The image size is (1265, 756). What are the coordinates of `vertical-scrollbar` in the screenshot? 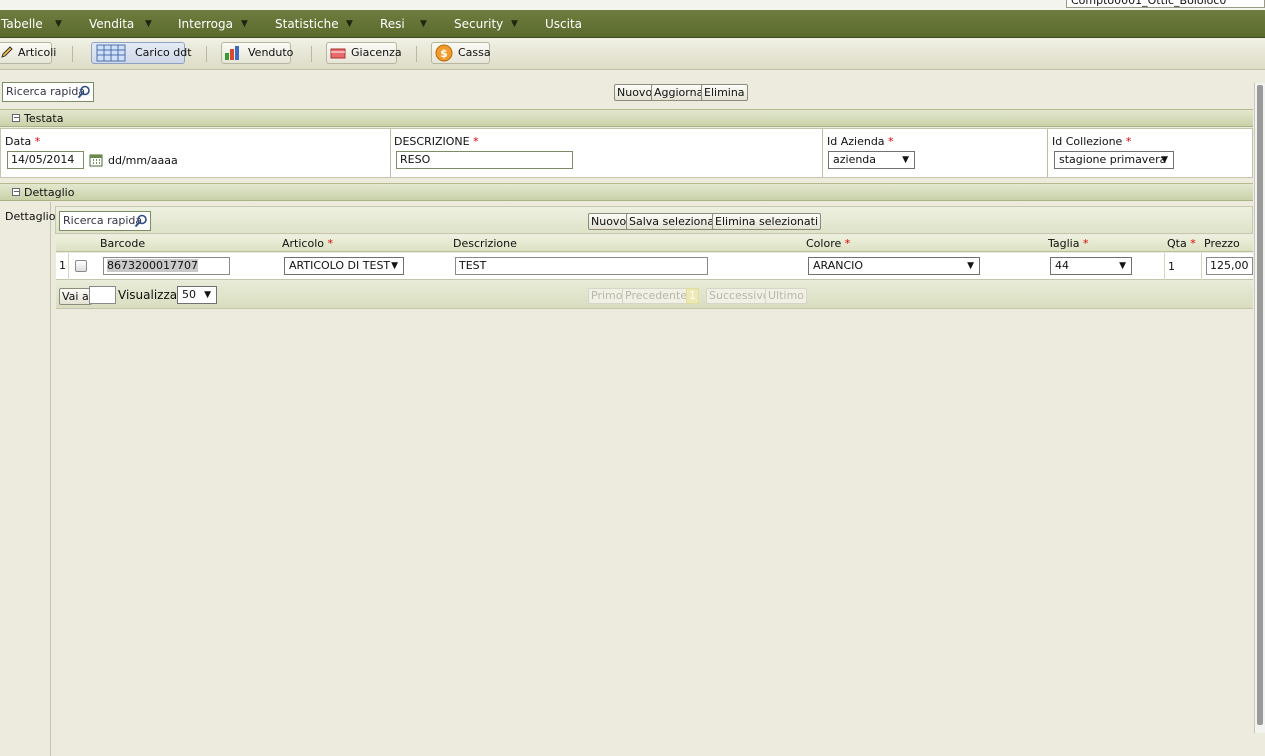 It's located at (1259, 408).